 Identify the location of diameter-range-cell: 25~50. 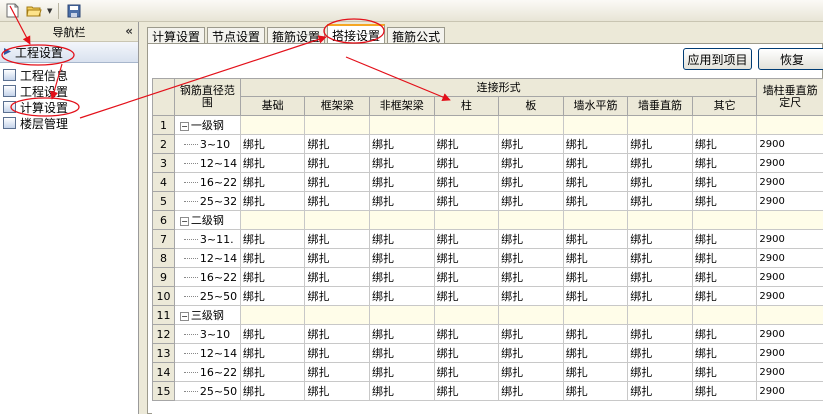
(207, 296).